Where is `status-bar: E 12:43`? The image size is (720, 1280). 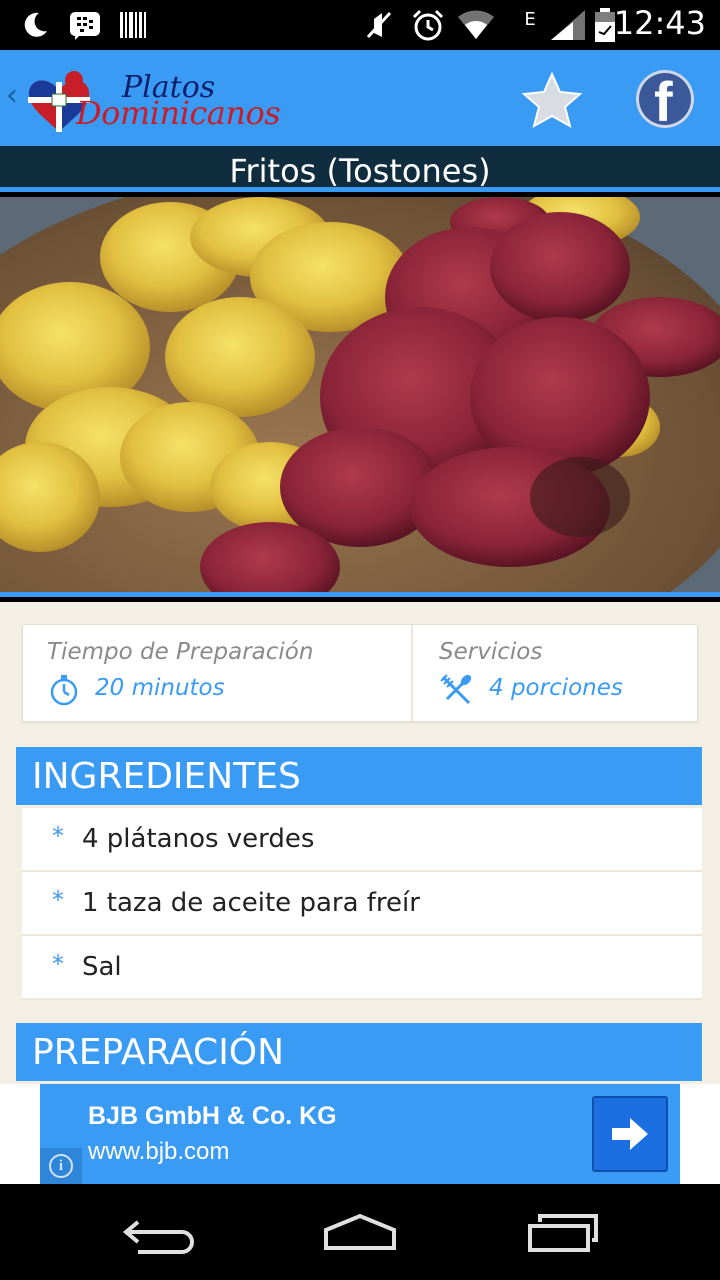 status-bar: E 12:43 is located at coordinates (360, 25).